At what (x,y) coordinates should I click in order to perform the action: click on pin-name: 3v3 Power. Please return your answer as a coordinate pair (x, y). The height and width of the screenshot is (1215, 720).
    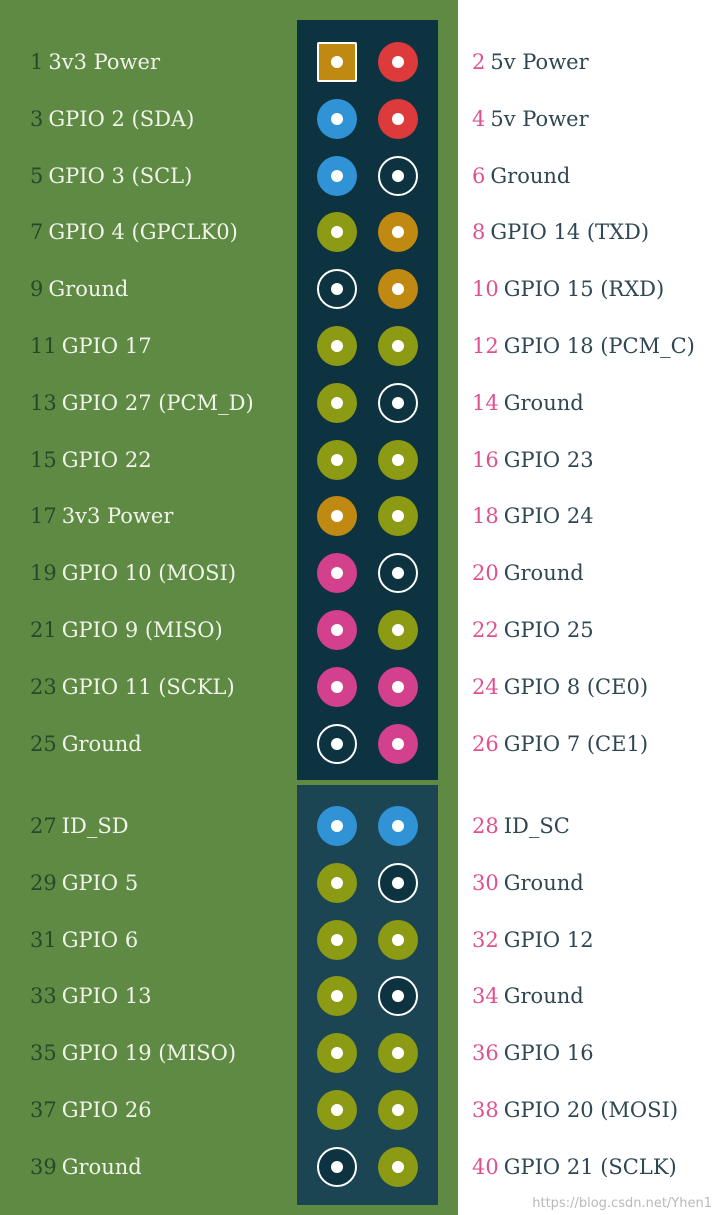
    Looking at the image, I should click on (117, 516).